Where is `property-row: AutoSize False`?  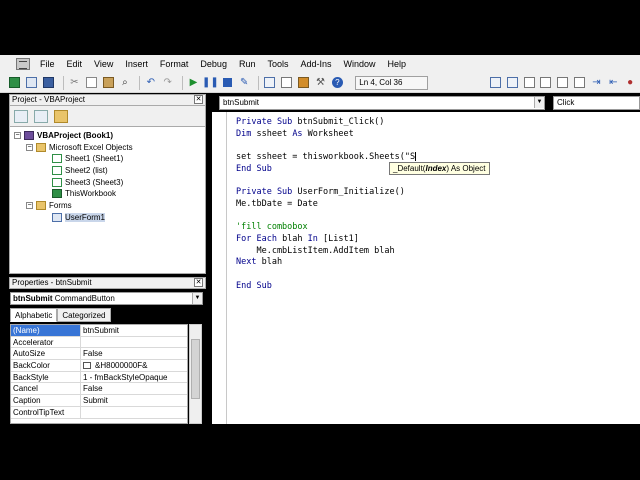 property-row: AutoSize False is located at coordinates (99, 354).